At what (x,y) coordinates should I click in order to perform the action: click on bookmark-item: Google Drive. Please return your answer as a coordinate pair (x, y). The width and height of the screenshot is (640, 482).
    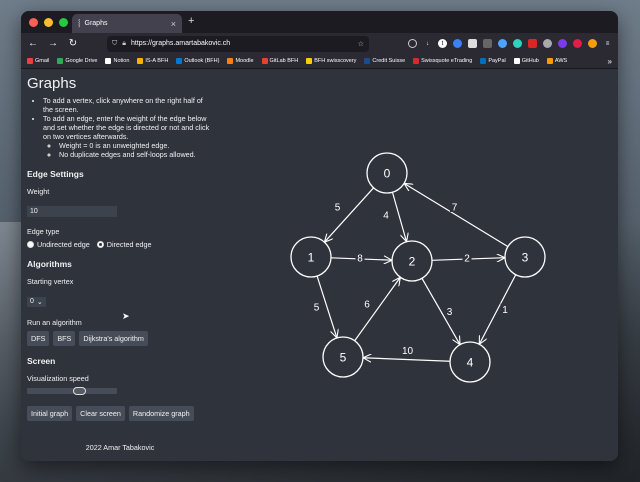
    Looking at the image, I should click on (77, 61).